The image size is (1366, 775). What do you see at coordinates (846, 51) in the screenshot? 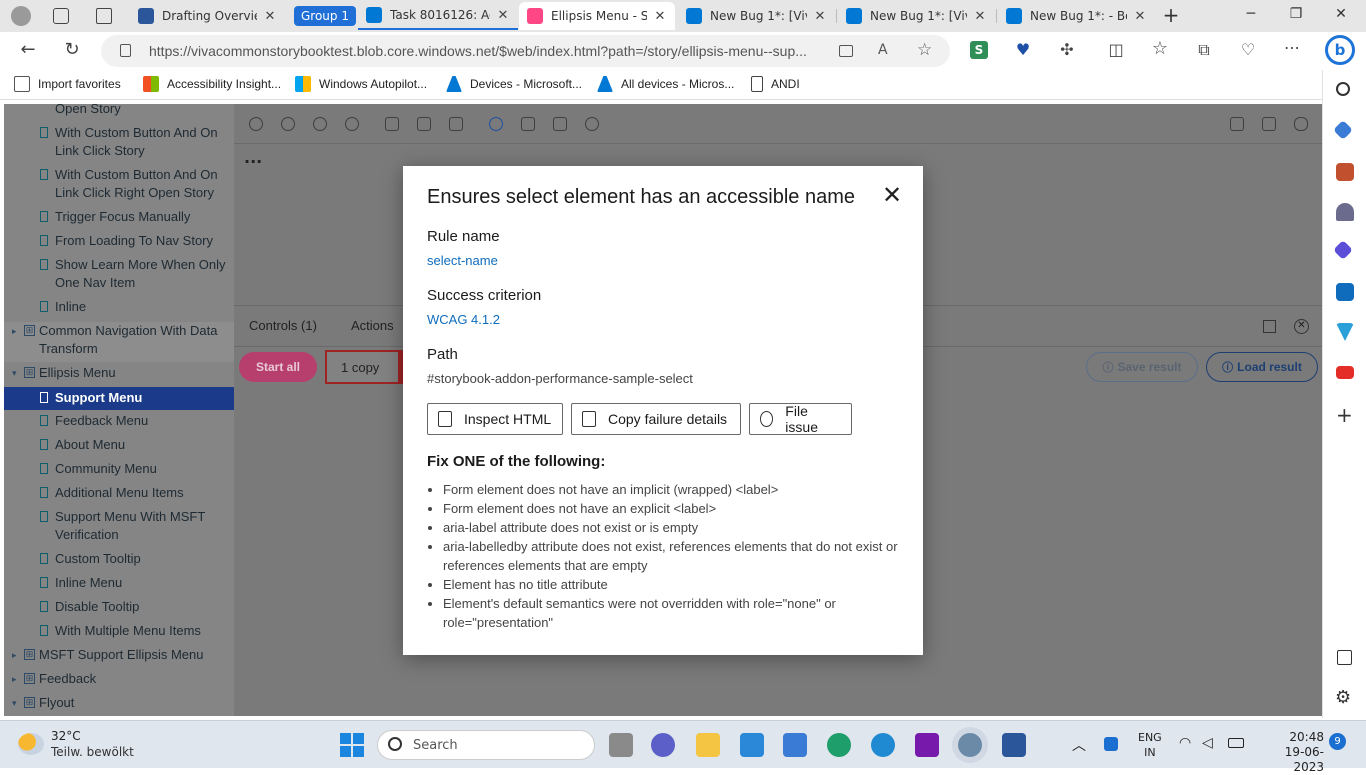
I see `app-available-icon` at bounding box center [846, 51].